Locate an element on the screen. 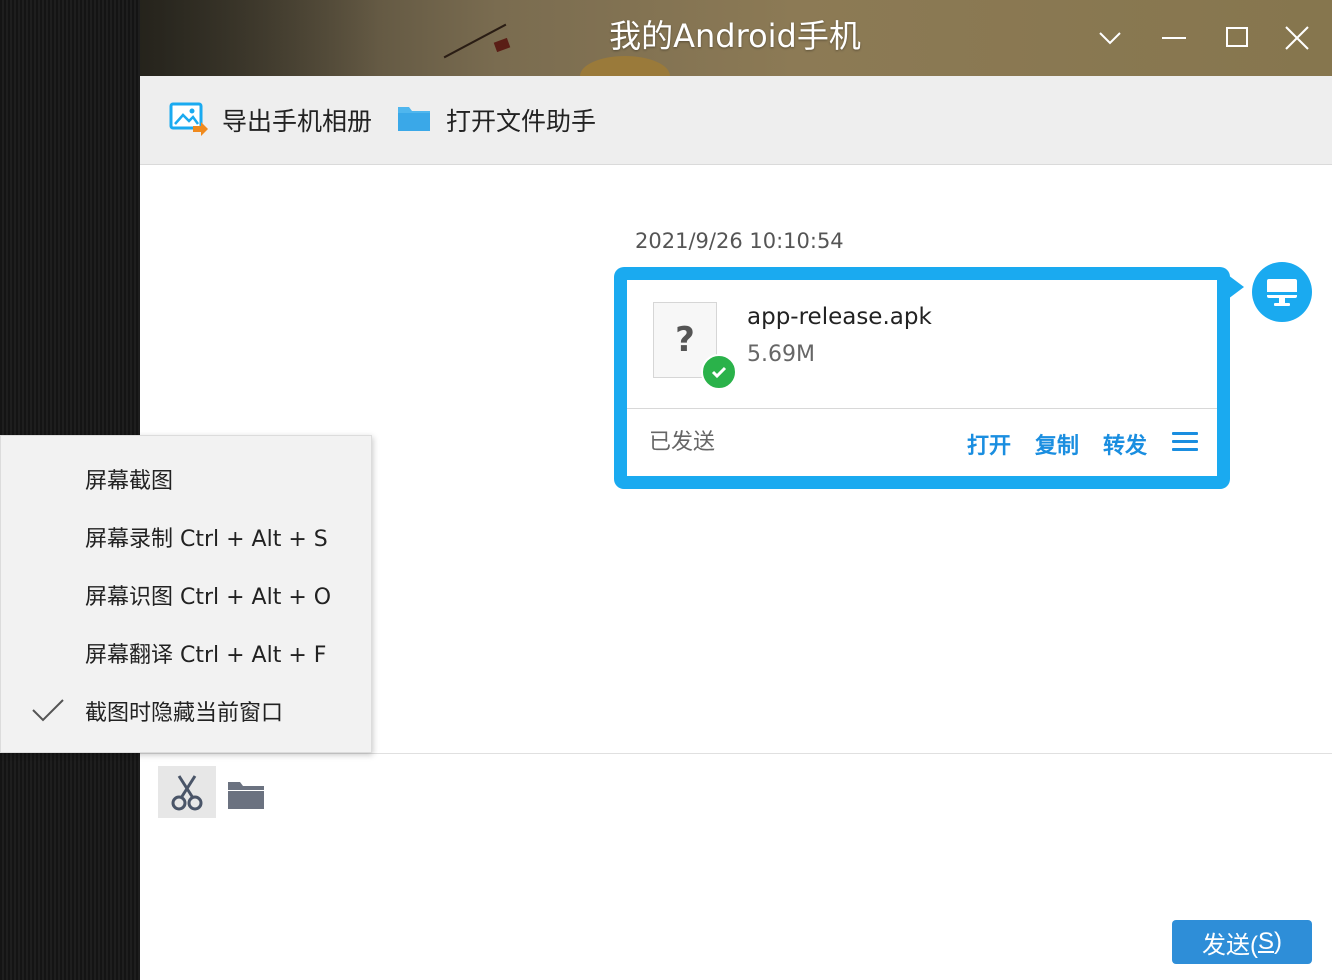 Image resolution: width=1332 pixels, height=980 pixels. menu-item-label: 屏幕识图 Ctrl + Alt + O is located at coordinates (208, 597).